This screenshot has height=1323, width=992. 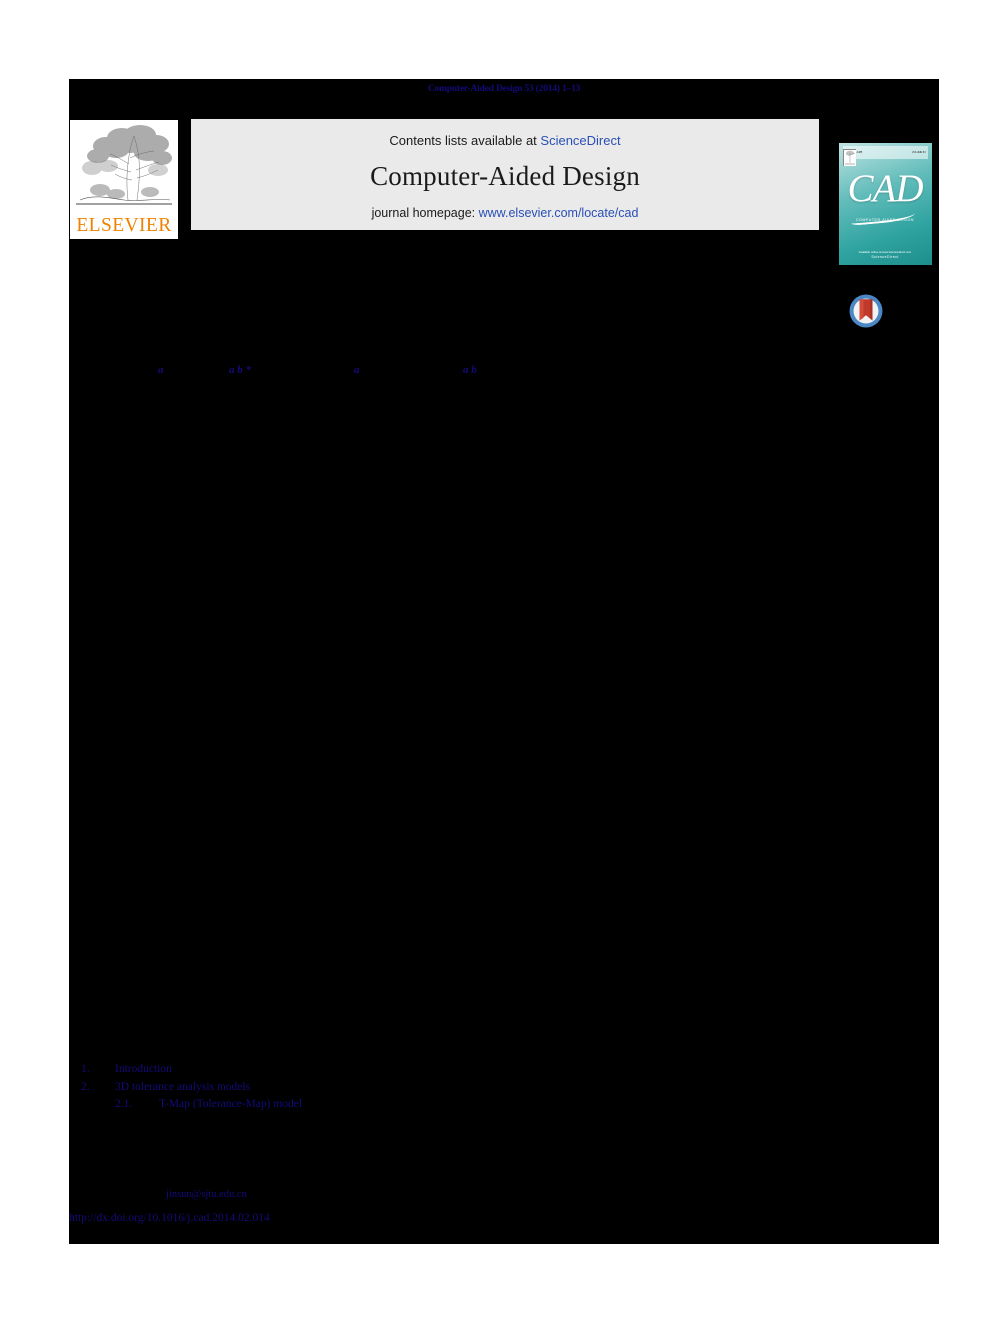 I want to click on journal-cover-thumbnail: ISSN 0010-4485 VOLUME 53, so click(x=885, y=203).